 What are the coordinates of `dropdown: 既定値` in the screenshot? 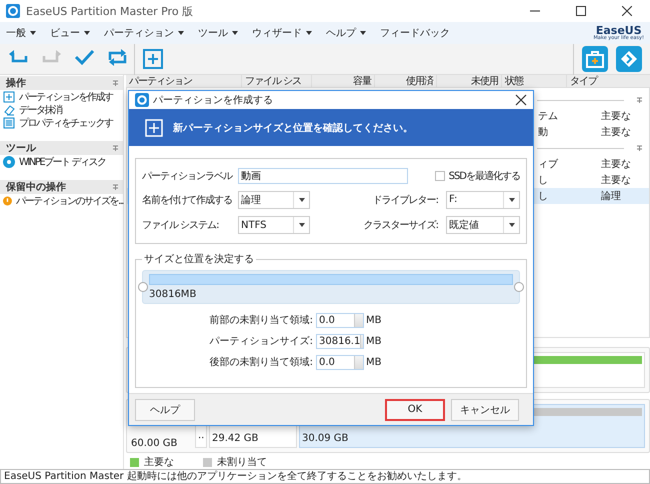 It's located at (483, 225).